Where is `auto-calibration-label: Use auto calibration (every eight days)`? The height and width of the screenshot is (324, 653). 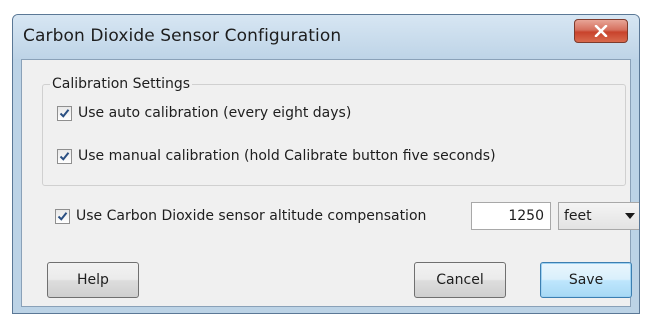
auto-calibration-label: Use auto calibration (every eight days) is located at coordinates (215, 113).